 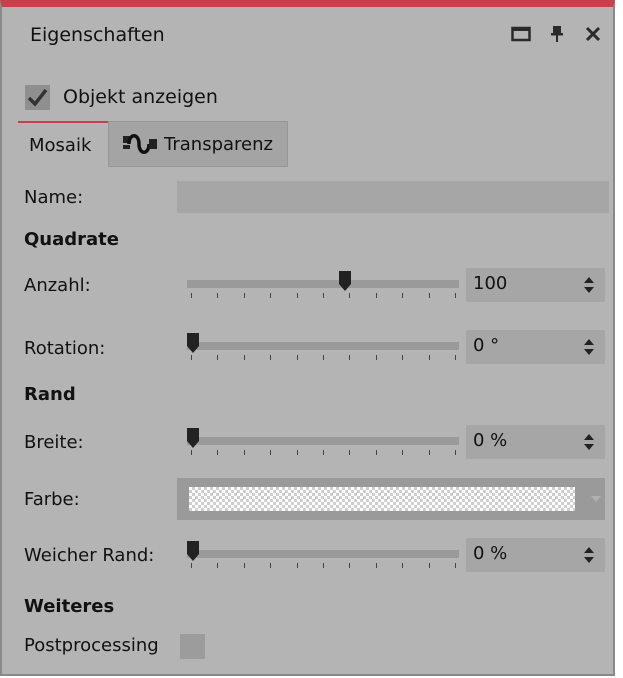 I want to click on weicher-rand-value: 0 %, so click(x=490, y=553).